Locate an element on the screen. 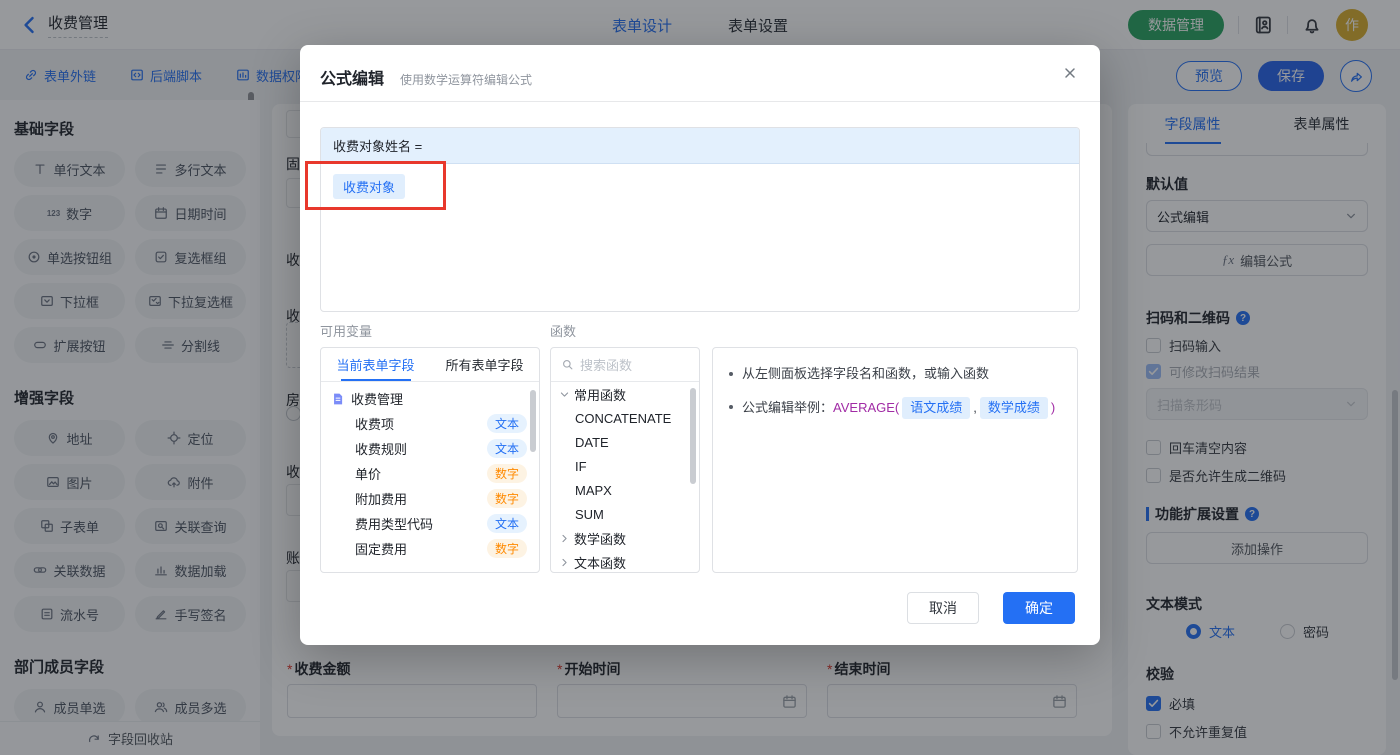 The height and width of the screenshot is (755, 1400). variables-tabs: 当前表单字段 所有表单字段 is located at coordinates (430, 365).